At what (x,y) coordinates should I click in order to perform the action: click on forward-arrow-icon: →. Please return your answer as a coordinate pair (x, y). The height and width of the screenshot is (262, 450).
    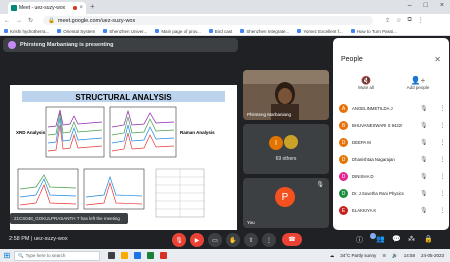
    Looking at the image, I should click on (19, 21).